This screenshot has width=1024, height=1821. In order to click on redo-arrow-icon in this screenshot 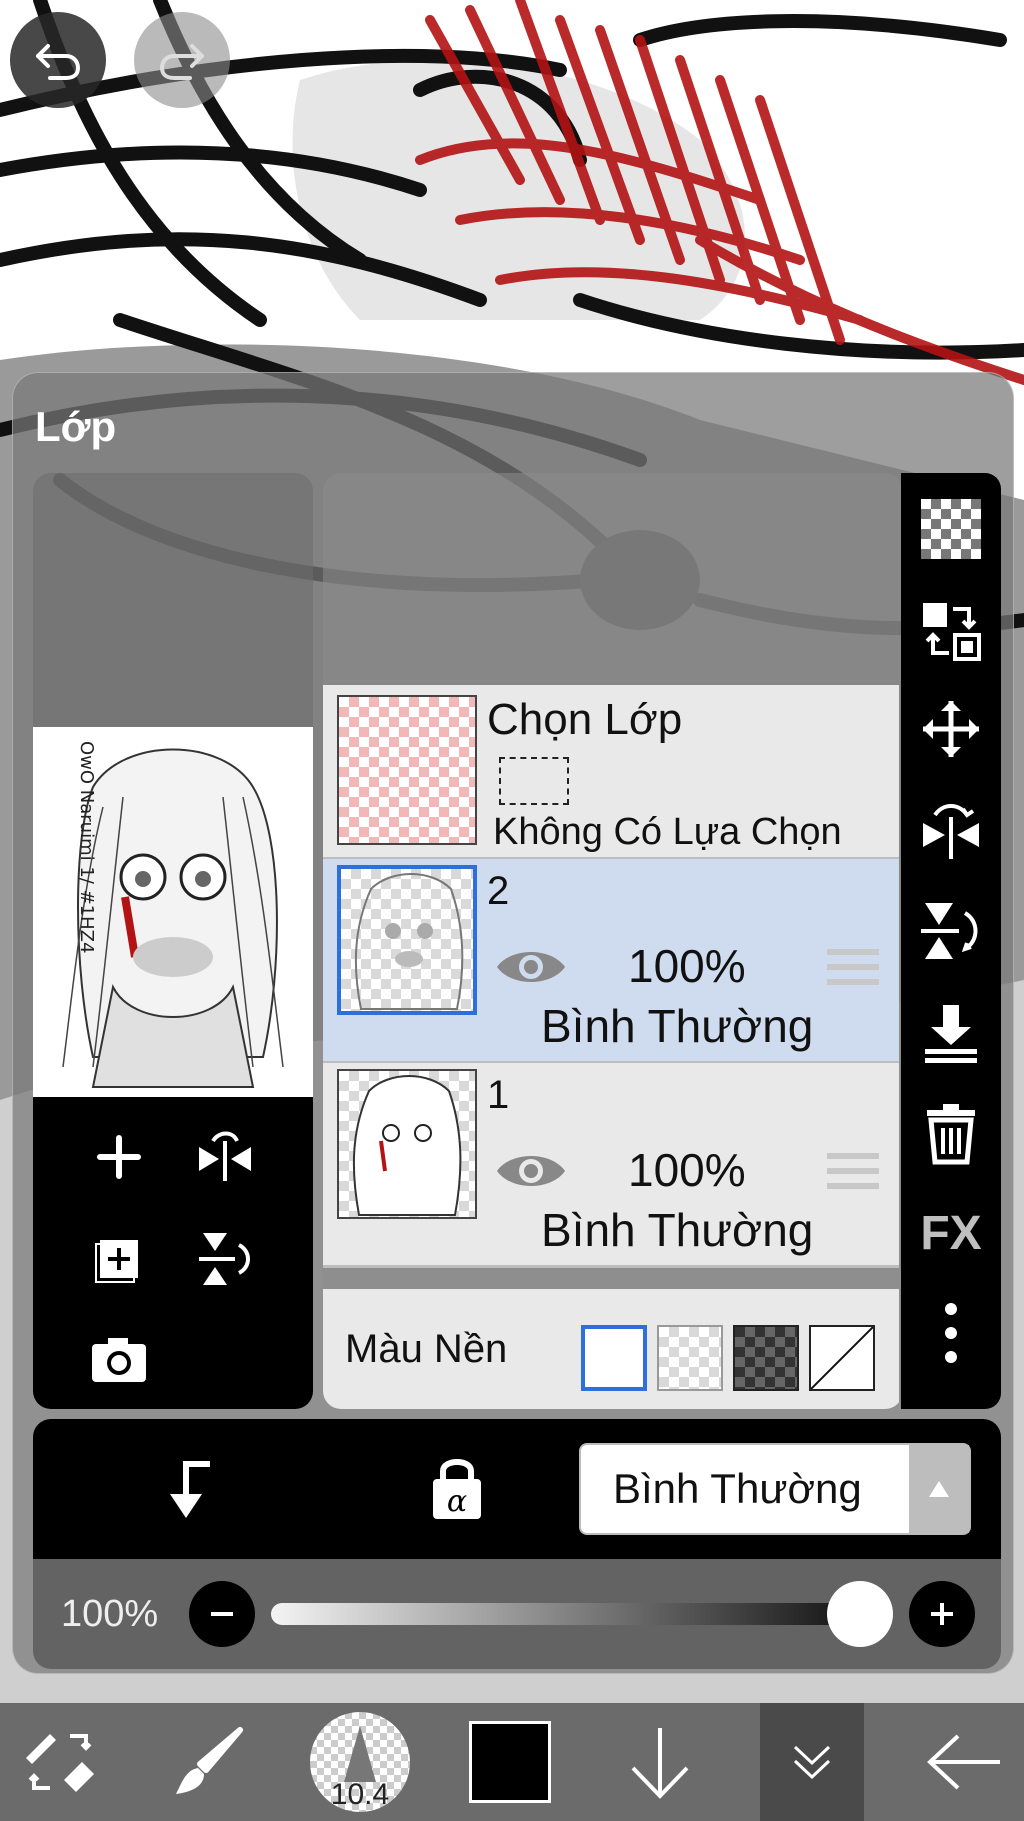, I will do `click(181, 62)`.